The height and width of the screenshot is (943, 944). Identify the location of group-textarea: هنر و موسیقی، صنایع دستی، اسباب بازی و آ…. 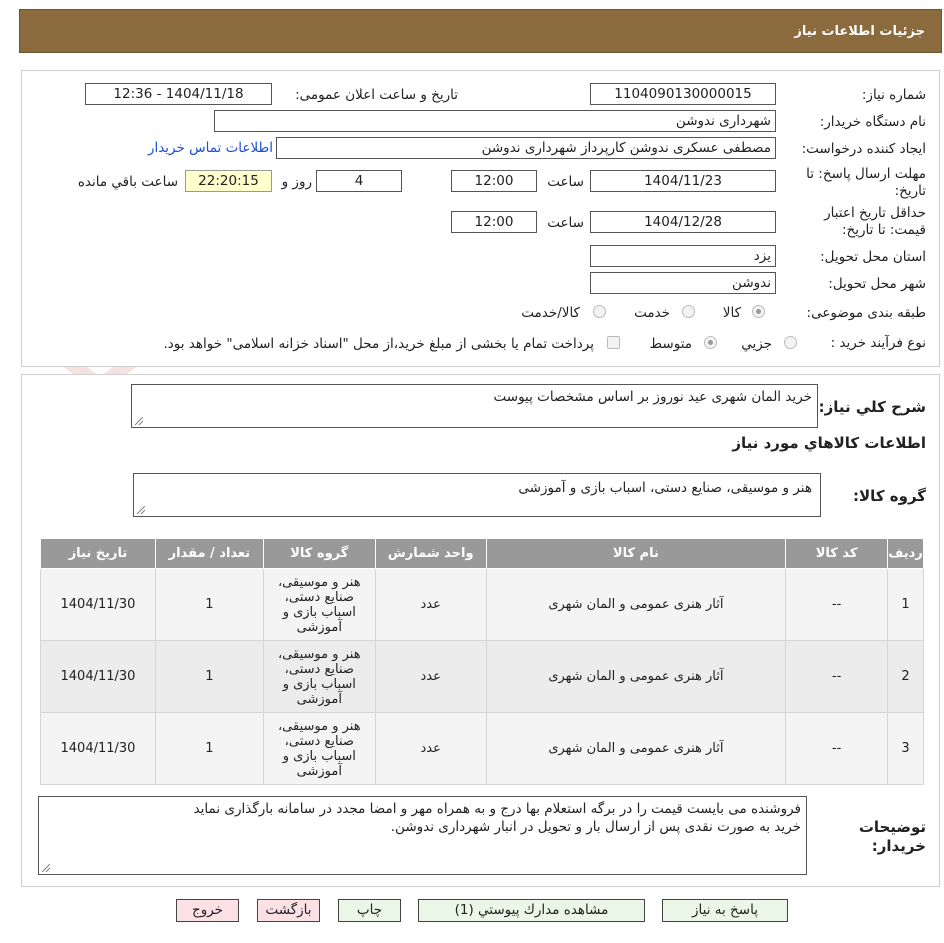
(477, 495).